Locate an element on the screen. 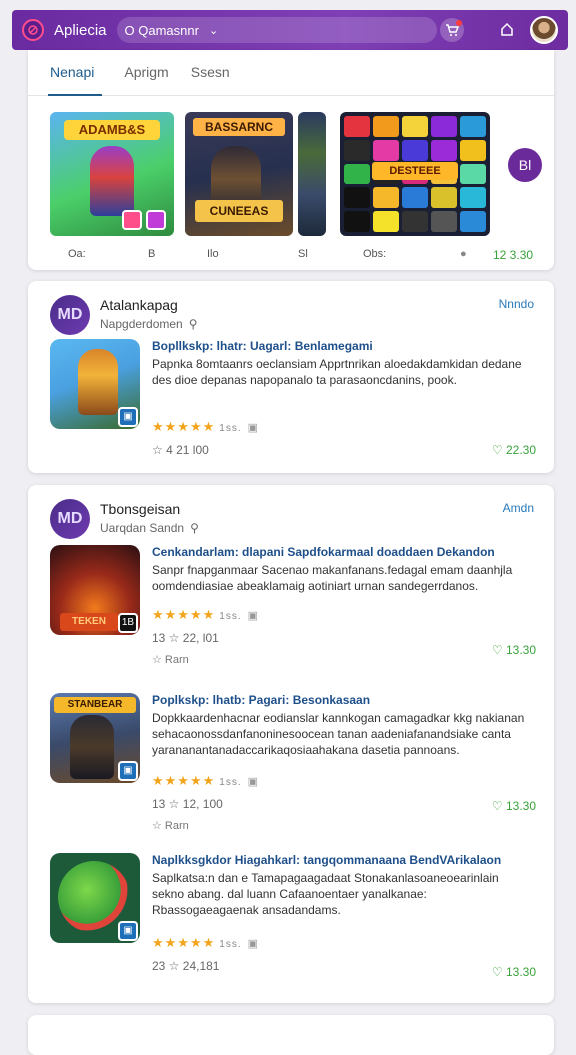 The width and height of the screenshot is (576, 1055). game-title-badge: ADAMB&S is located at coordinates (112, 130).